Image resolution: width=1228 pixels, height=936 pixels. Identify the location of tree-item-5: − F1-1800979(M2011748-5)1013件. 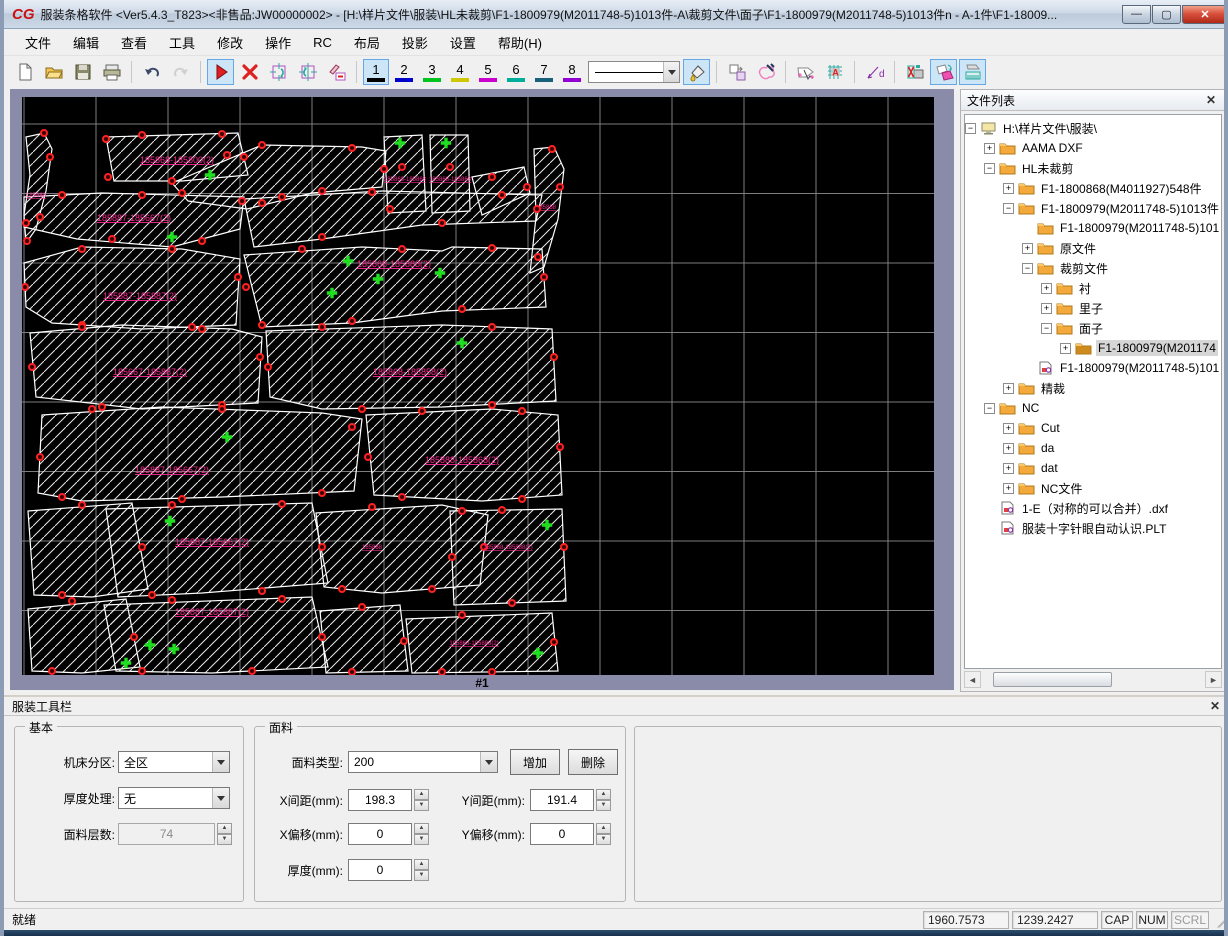
(1093, 208).